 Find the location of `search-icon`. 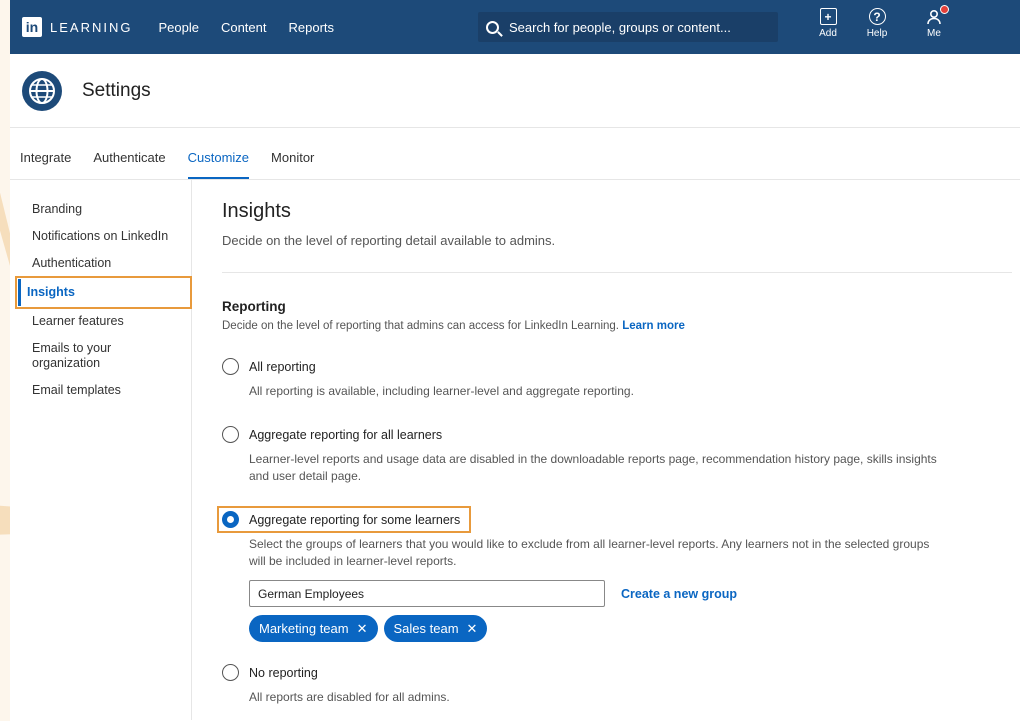

search-icon is located at coordinates (492, 27).